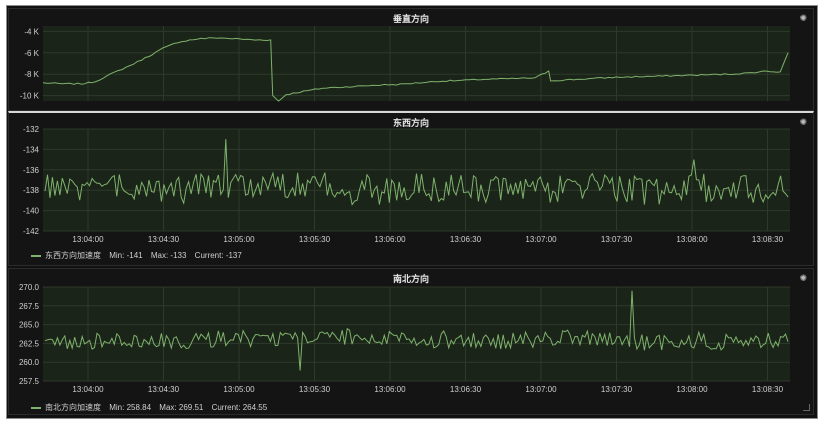 Image resolution: width=823 pixels, height=422 pixels. Describe the element at coordinates (29, 343) in the screenshot. I see `y-tick-label: 262.5` at that location.